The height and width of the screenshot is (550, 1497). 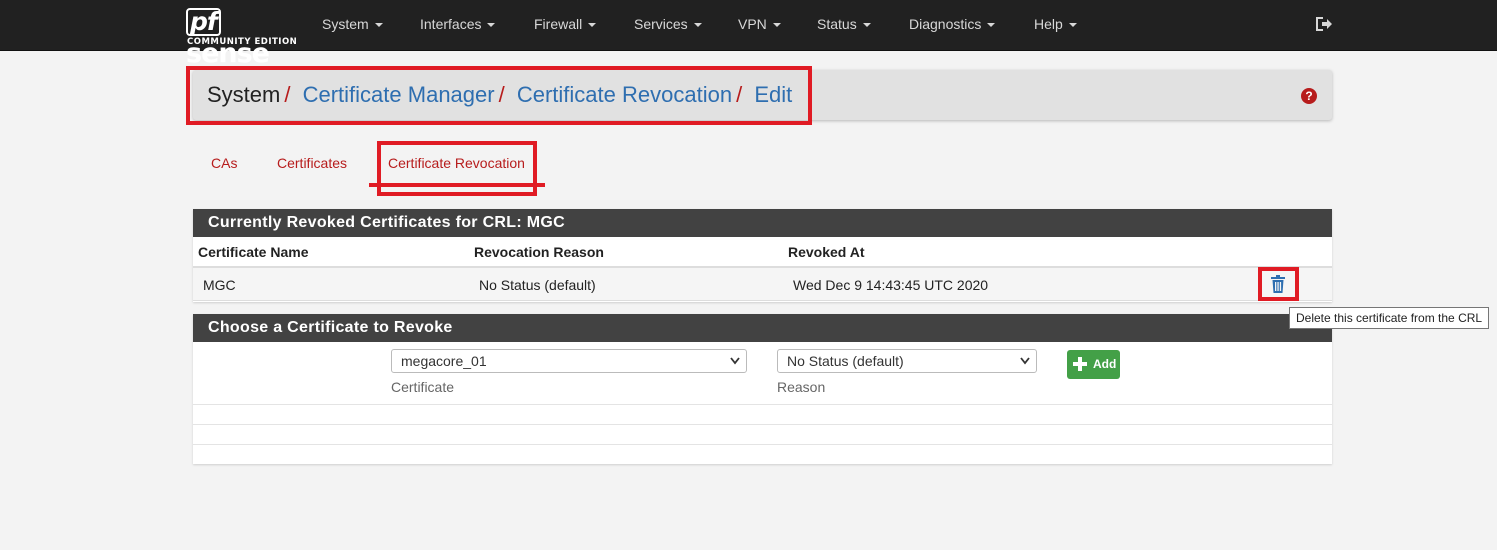 I want to click on reason-help: Reason, so click(x=801, y=387).